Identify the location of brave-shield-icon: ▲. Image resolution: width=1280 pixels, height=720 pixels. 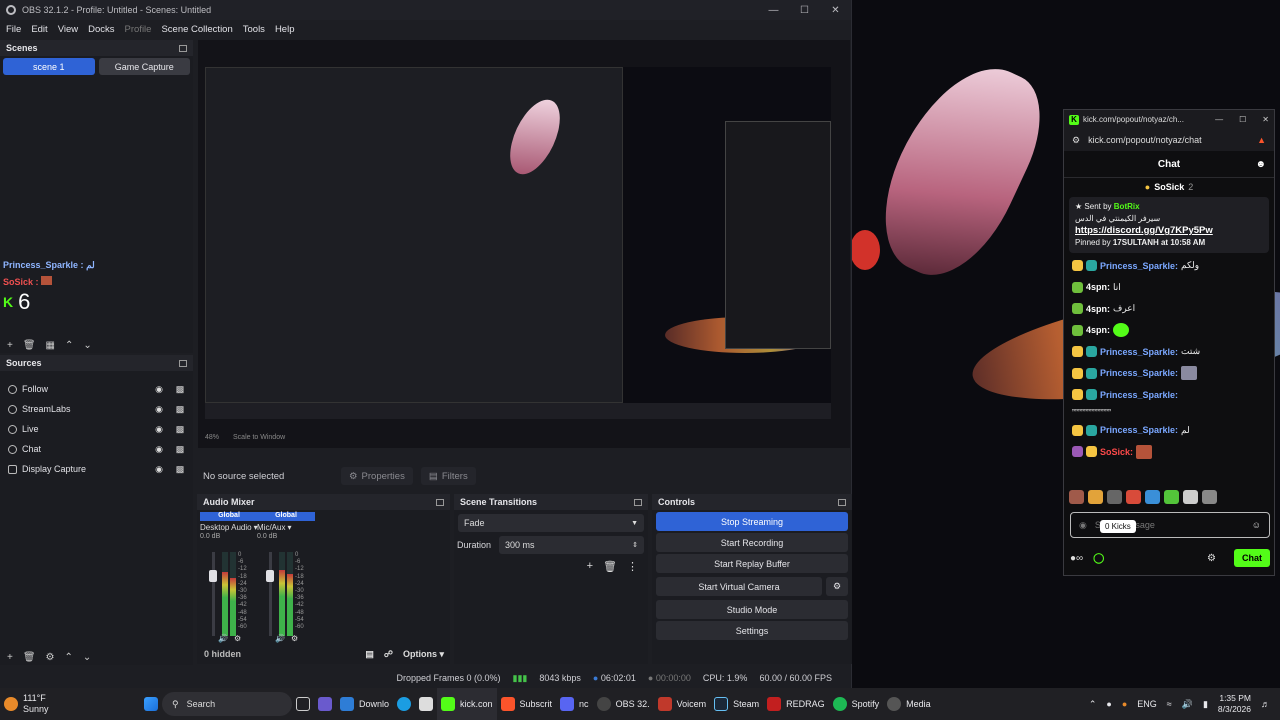
(1261, 140).